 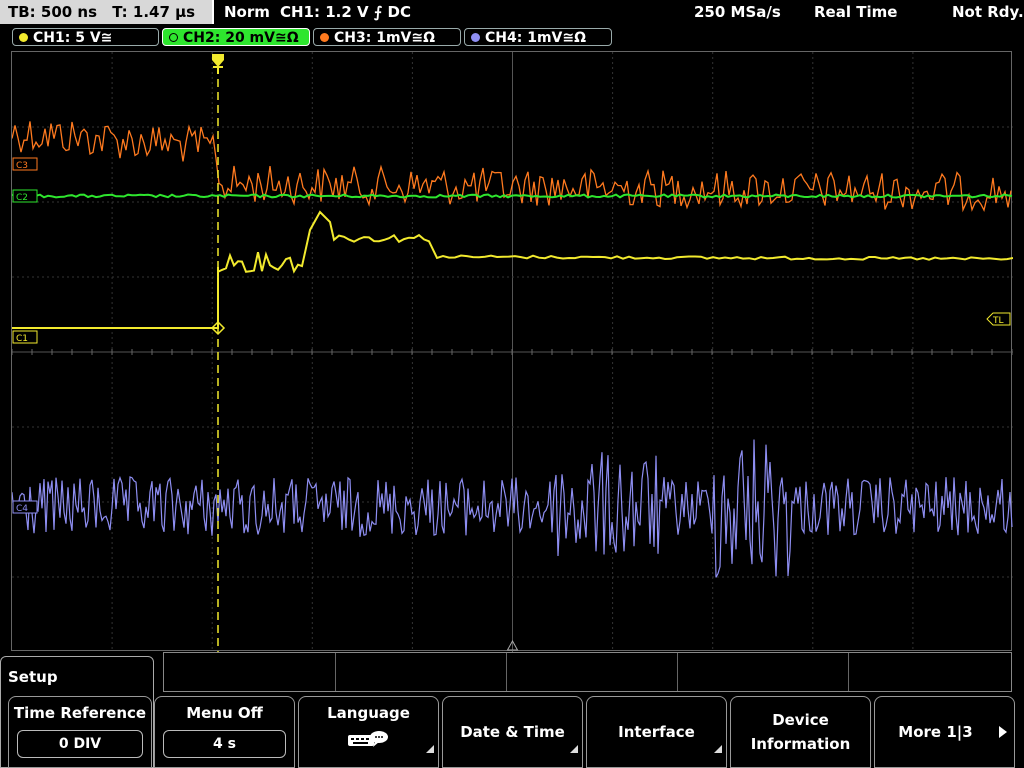 What do you see at coordinates (800, 732) in the screenshot?
I see `device-information-softkey: Device Information` at bounding box center [800, 732].